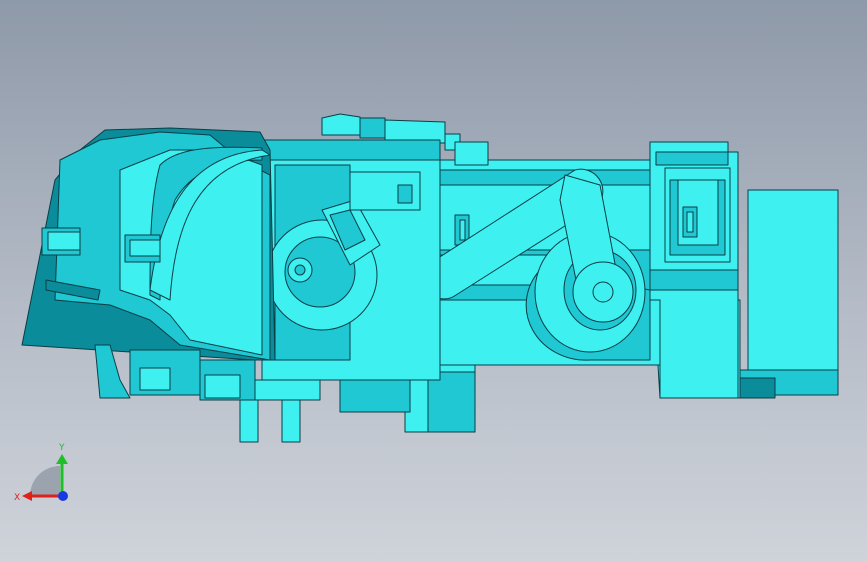 This screenshot has width=867, height=562. I want to click on left-housing, so click(148, 244).